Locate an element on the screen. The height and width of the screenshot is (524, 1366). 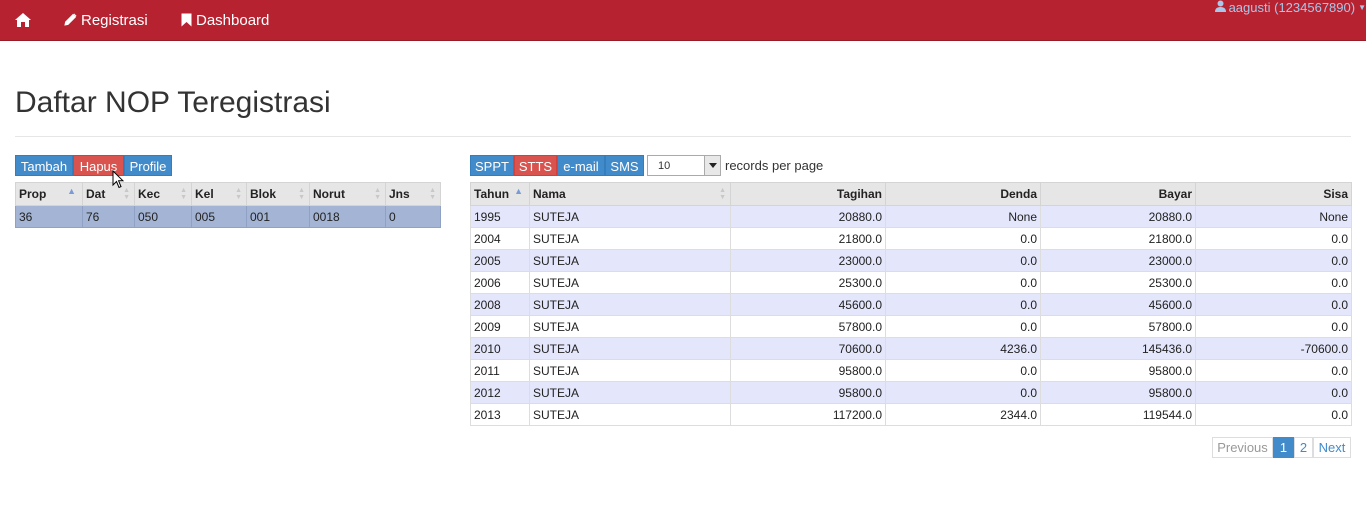
title-divider is located at coordinates (683, 136).